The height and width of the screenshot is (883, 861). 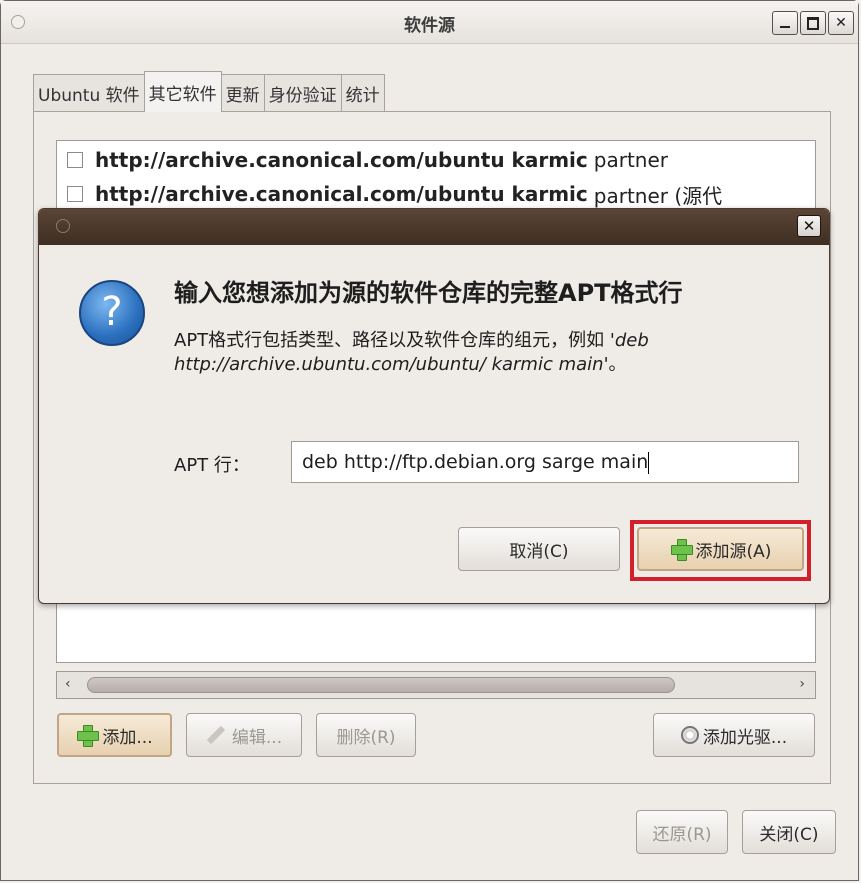 I want to click on tab-bar: Ubuntu 软件 其它软件 更新 身份验证 统计, so click(x=209, y=91).